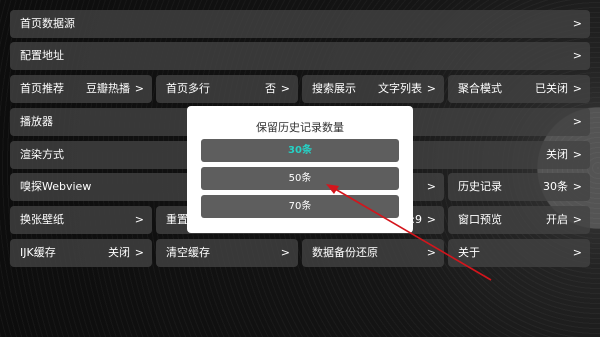 Image resolution: width=600 pixels, height=337 pixels. Describe the element at coordinates (551, 88) in the screenshot. I see `setting-value: 已关闭` at that location.